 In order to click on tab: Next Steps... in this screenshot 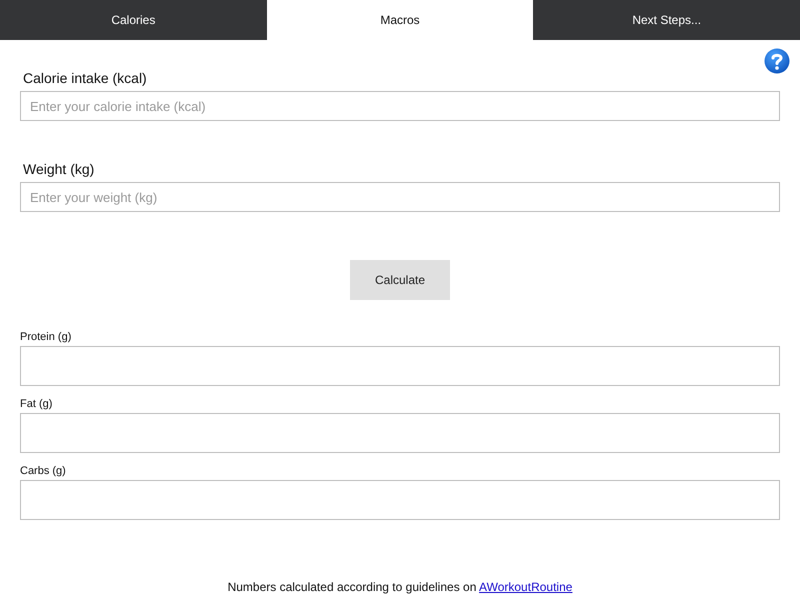, I will do `click(666, 20)`.